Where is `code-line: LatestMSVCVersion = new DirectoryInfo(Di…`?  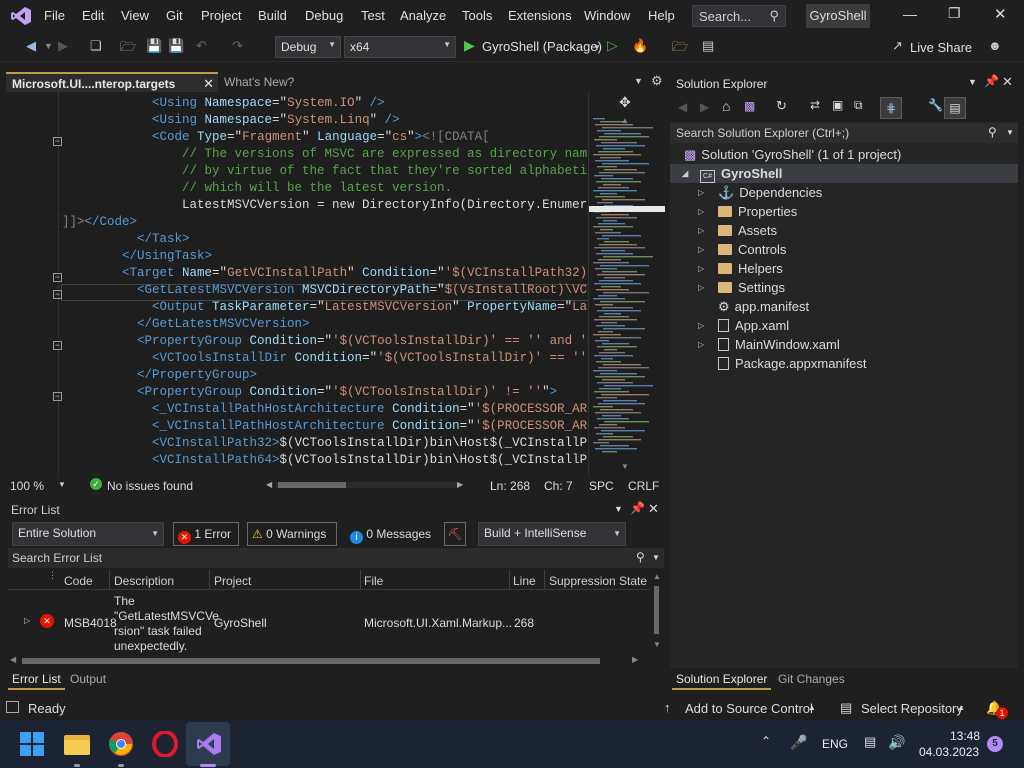 code-line: LatestMSVCVersion = new DirectoryInfo(Di… is located at coordinates (336, 205).